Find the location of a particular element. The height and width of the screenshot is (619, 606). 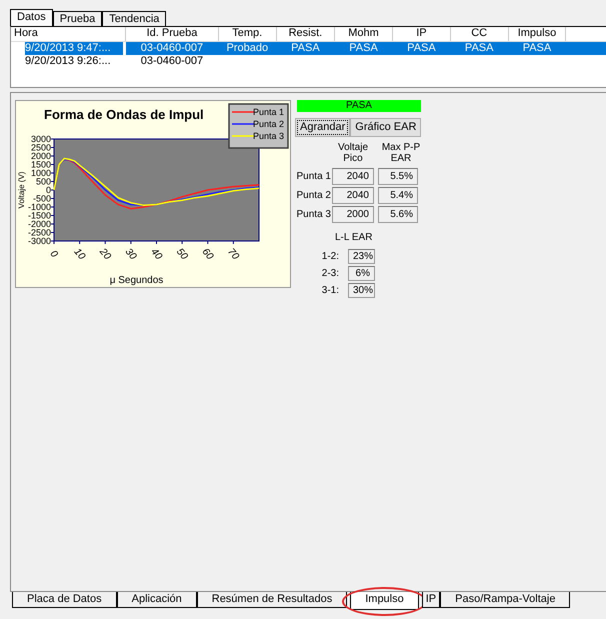

legend-label: Punta 1 is located at coordinates (268, 112).